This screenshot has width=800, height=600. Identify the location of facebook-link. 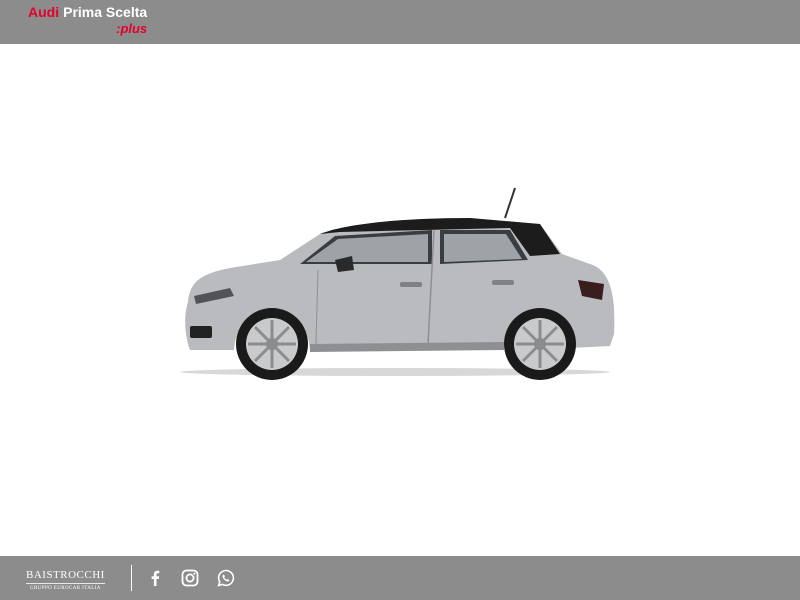
(155, 578).